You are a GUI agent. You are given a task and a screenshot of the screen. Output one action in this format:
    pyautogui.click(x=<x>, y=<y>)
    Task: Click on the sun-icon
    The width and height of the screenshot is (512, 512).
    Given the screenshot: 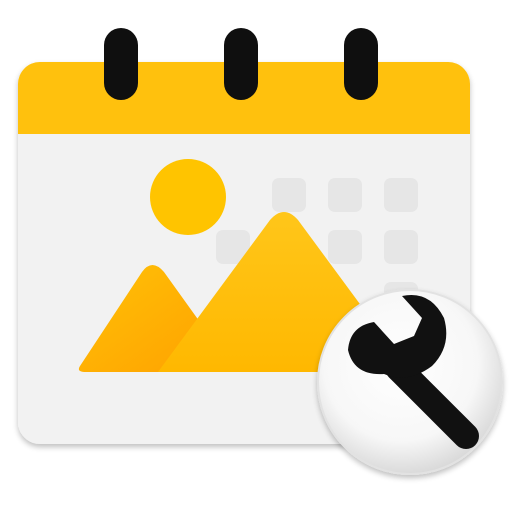 What is the action you would take?
    pyautogui.click(x=188, y=197)
    